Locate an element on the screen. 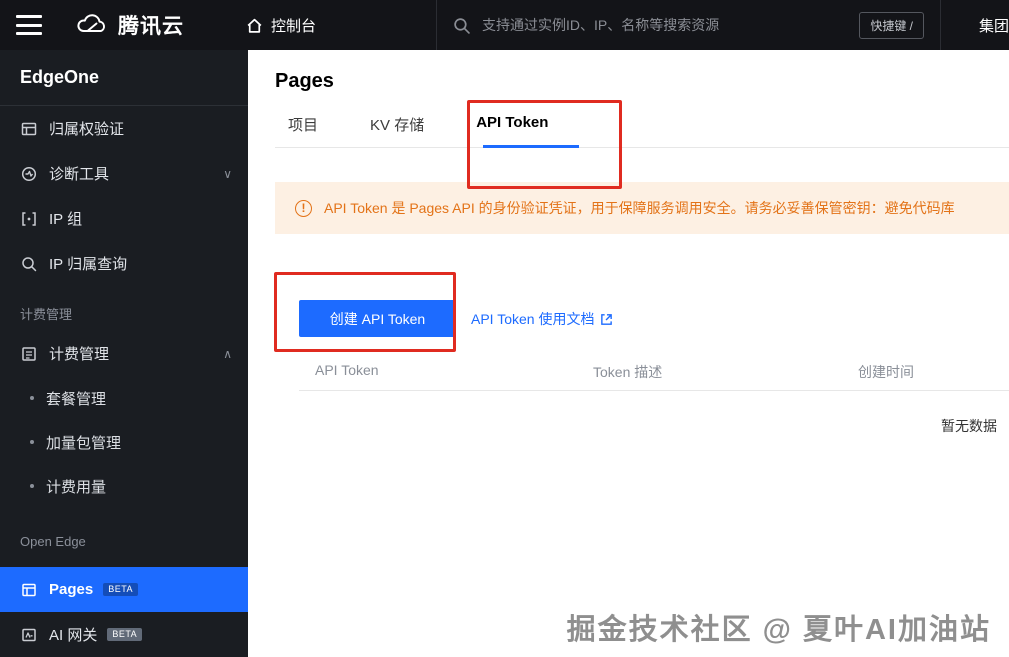  search-input is located at coordinates (627, 25).